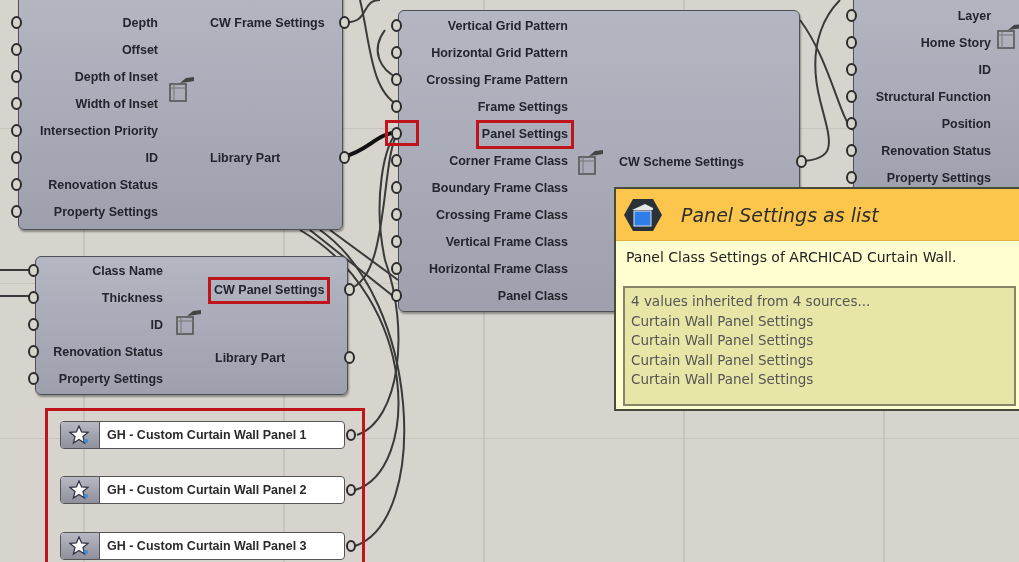 The image size is (1019, 562). What do you see at coordinates (498, 269) in the screenshot?
I see `input-label: Horizontal Frame Class` at bounding box center [498, 269].